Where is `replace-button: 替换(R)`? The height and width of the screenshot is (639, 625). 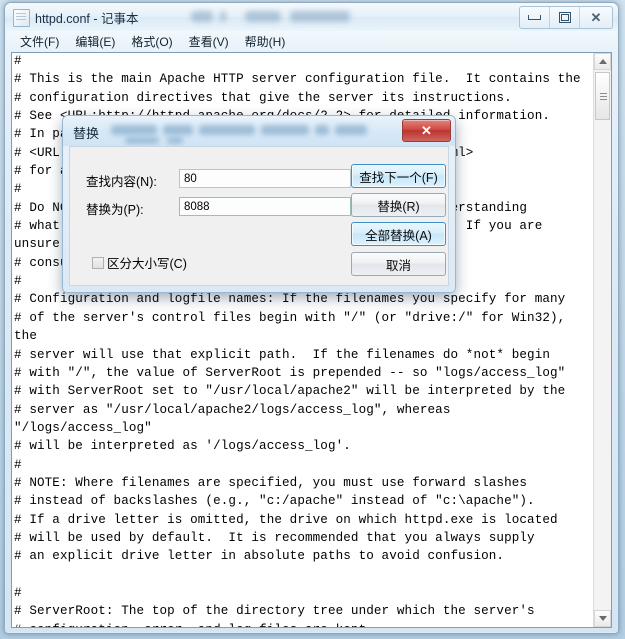 replace-button: 替换(R) is located at coordinates (398, 205).